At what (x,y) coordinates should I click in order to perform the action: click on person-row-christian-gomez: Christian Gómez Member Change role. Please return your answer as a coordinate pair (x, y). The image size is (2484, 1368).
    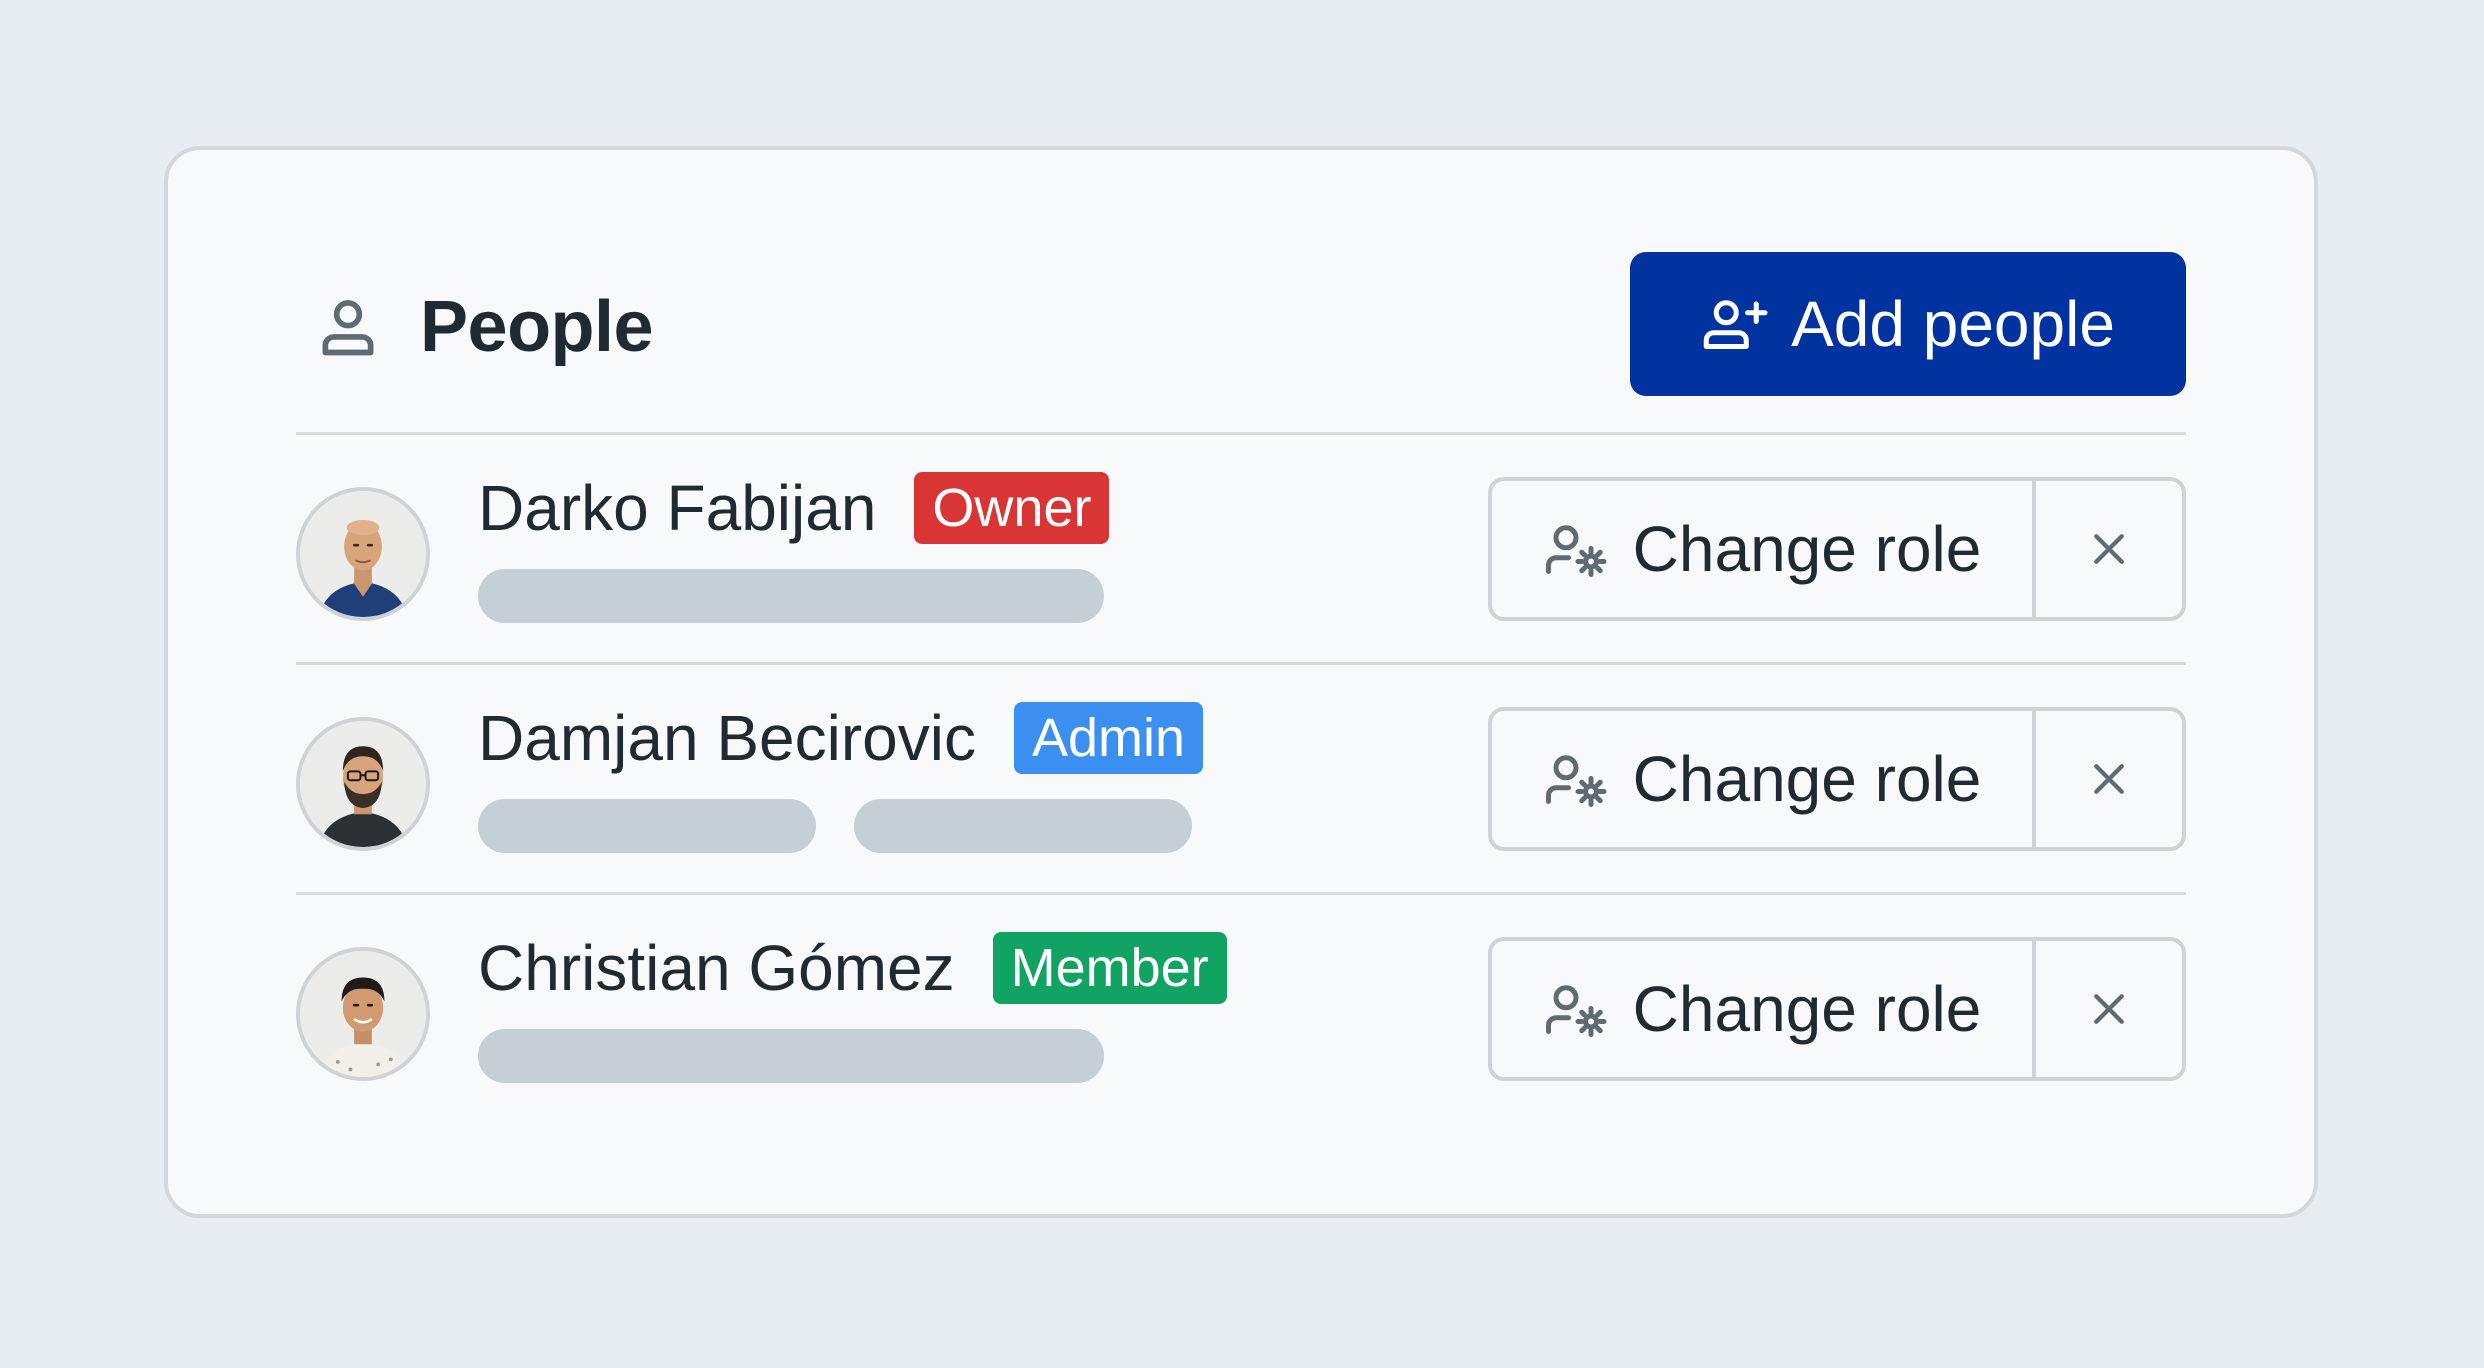
    Looking at the image, I should click on (1241, 1007).